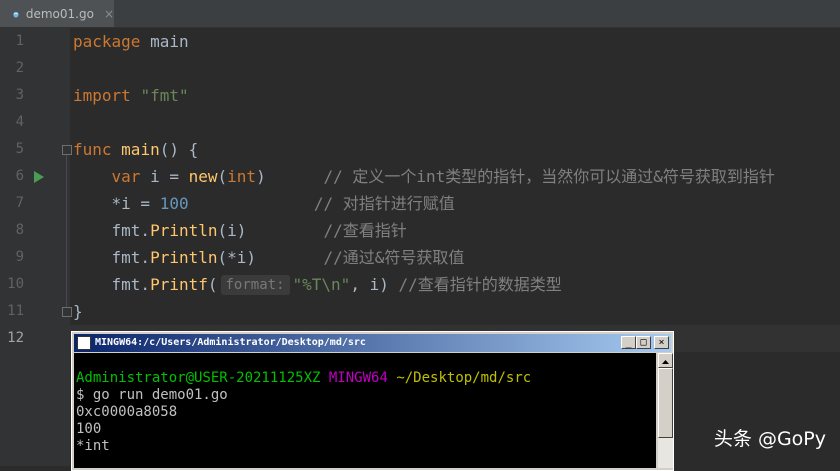  I want to click on code-text: *i =, so click(135, 203).